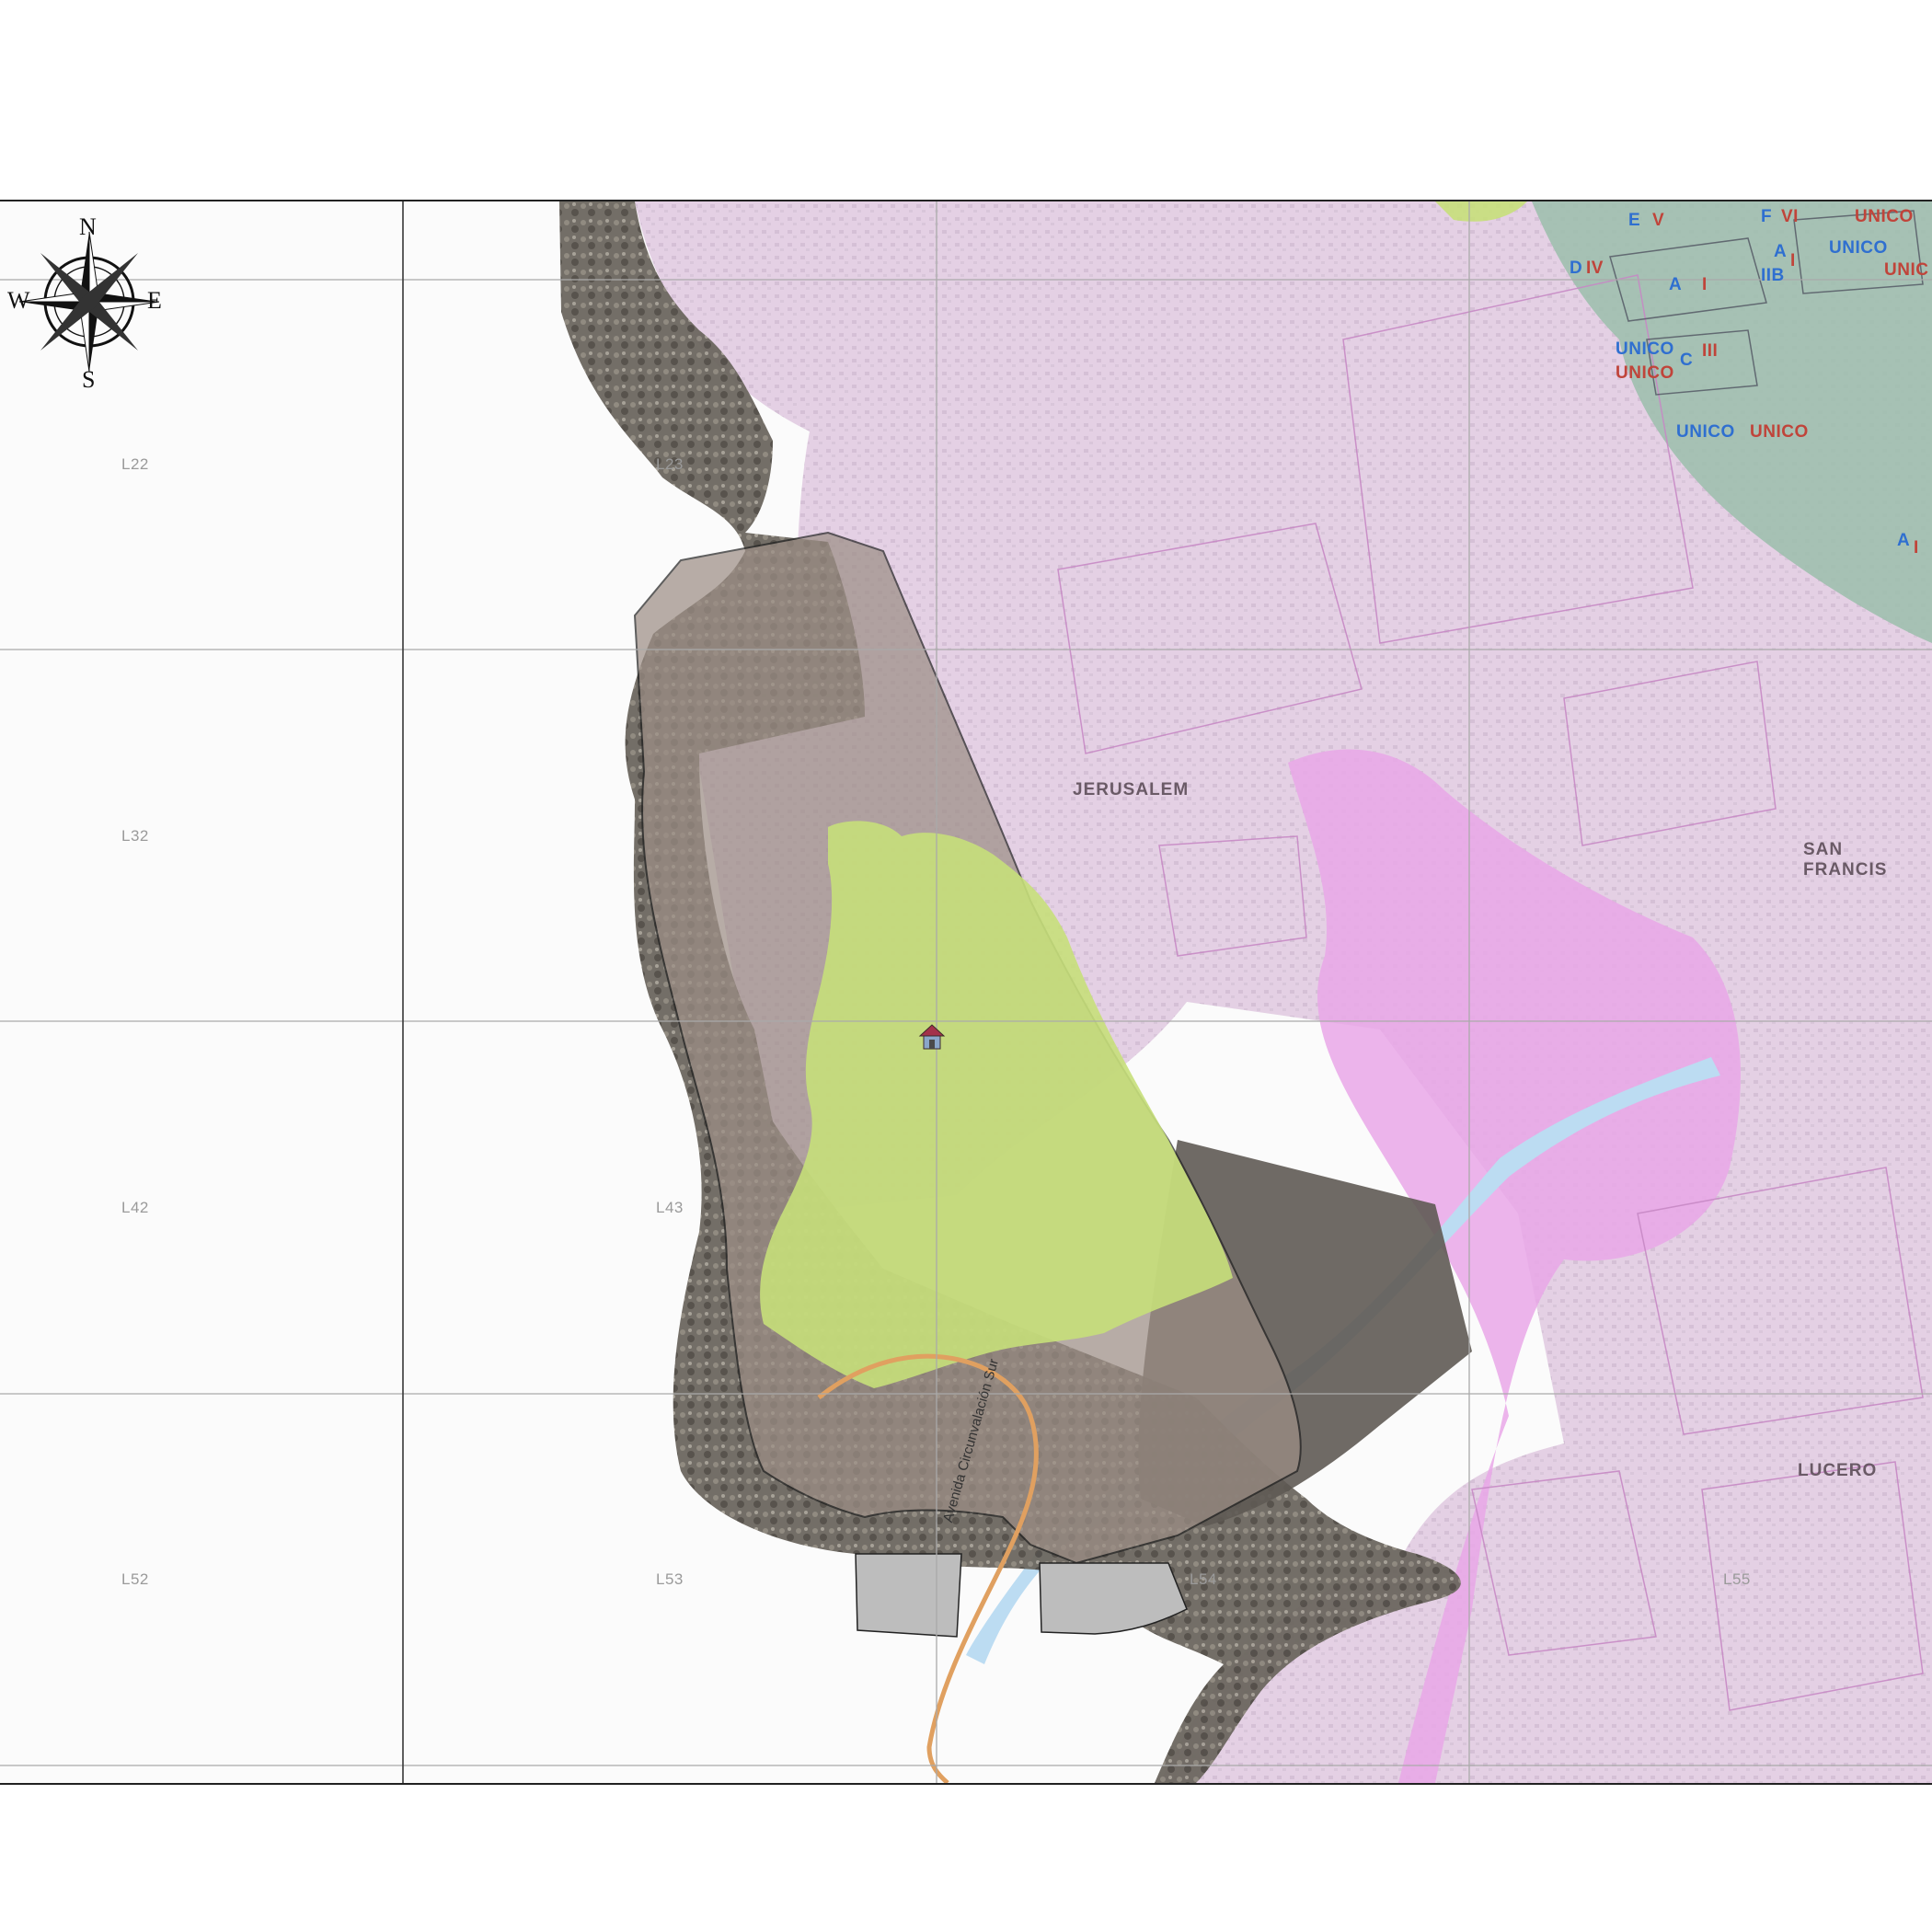 This screenshot has width=1932, height=1932. Describe the element at coordinates (1710, 351) in the screenshot. I see `zone-label: III` at that location.